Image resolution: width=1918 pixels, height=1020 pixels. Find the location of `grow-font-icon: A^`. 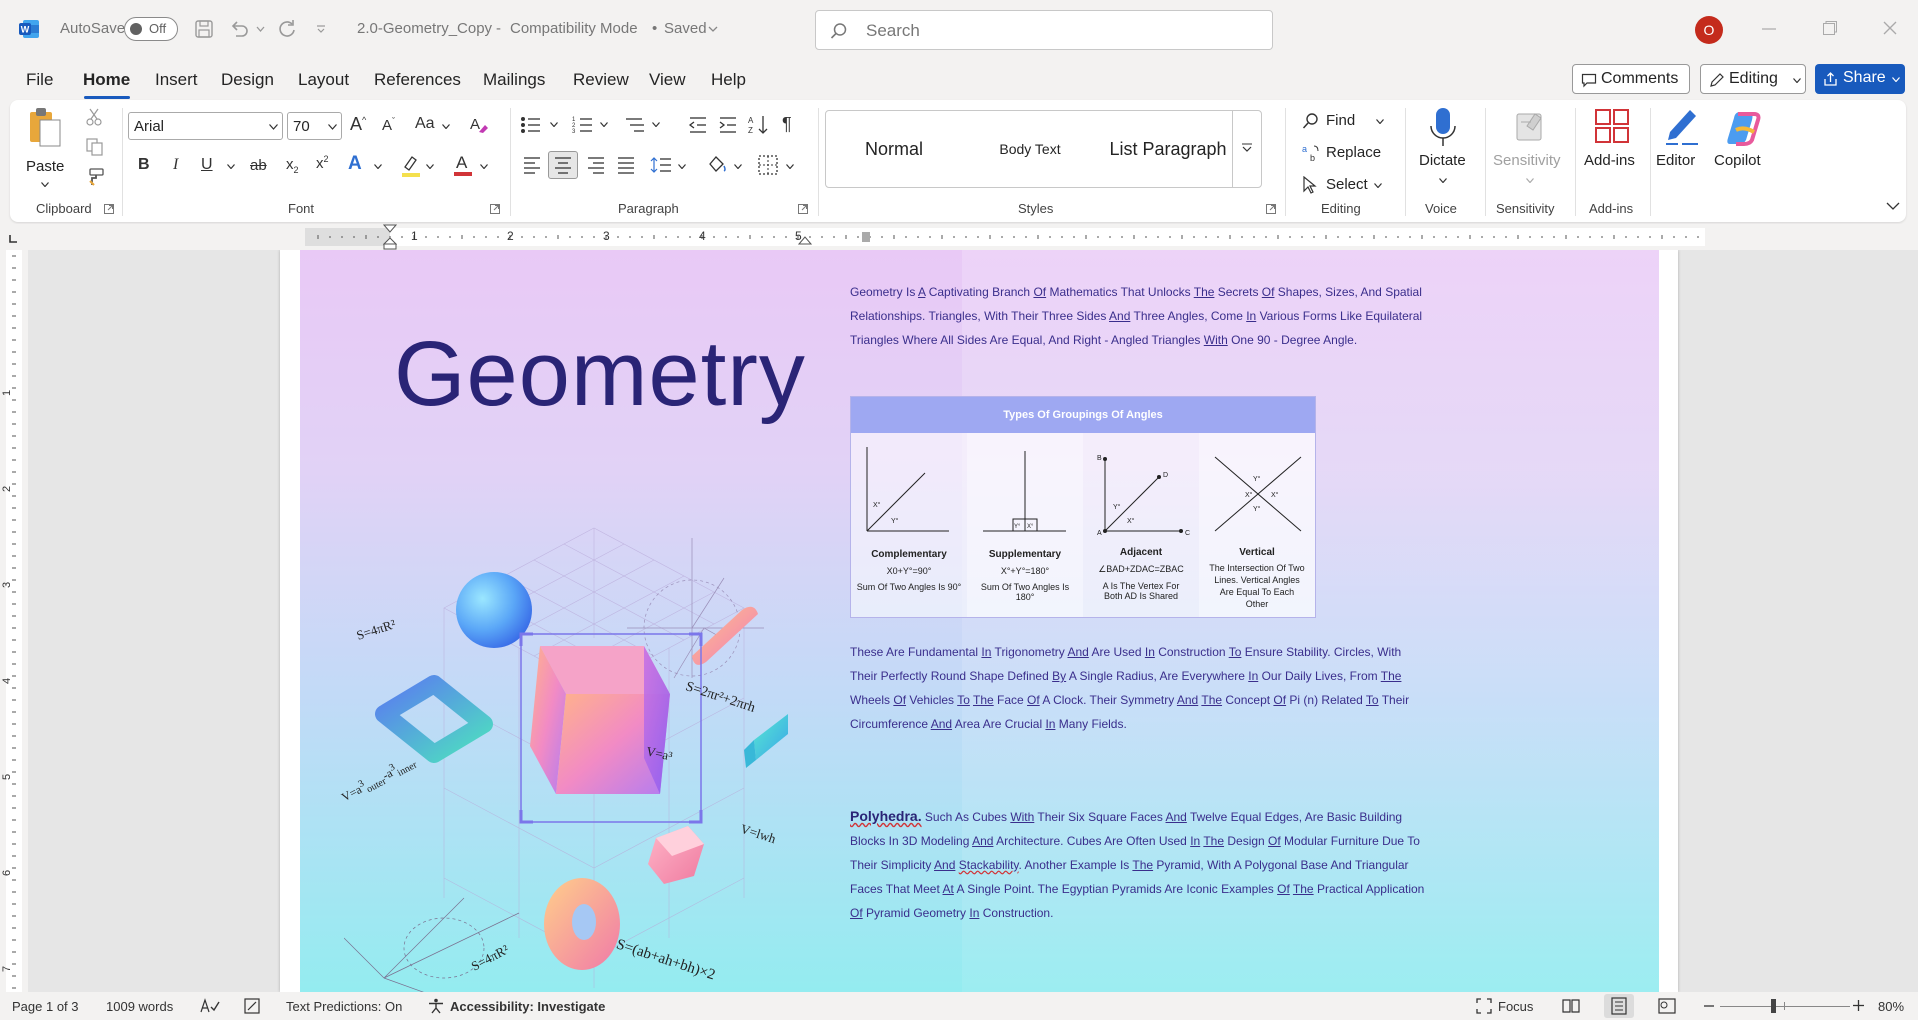

grow-font-icon: A^ is located at coordinates (358, 124).